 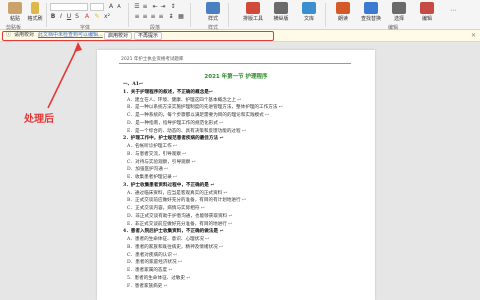 What do you see at coordinates (184, 100) in the screenshot?
I see `document-line: A．建立在人、环境、健康、护理这四个基本概念之上 ↩` at bounding box center [184, 100].